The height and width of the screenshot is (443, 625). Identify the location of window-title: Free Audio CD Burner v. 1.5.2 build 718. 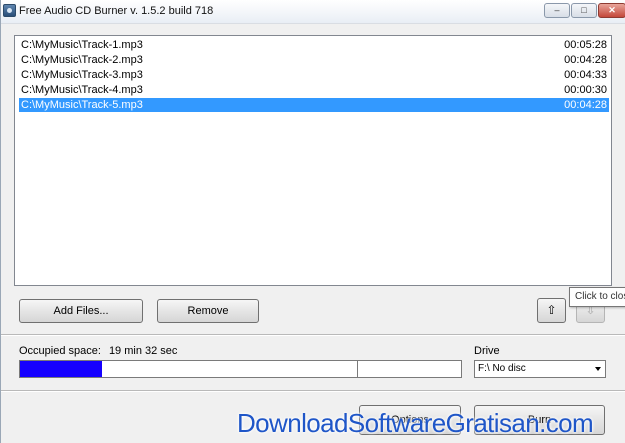
(116, 11).